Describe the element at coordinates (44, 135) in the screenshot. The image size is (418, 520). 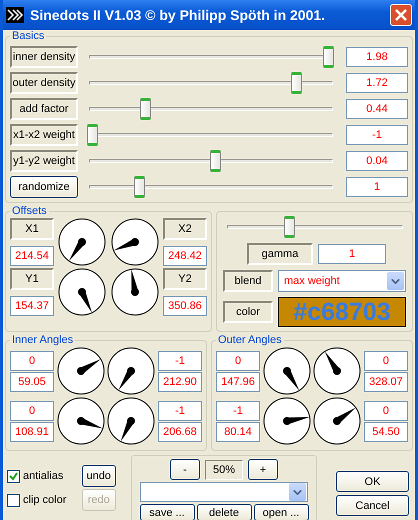
I see `parameter-label: x1-x2 weight` at that location.